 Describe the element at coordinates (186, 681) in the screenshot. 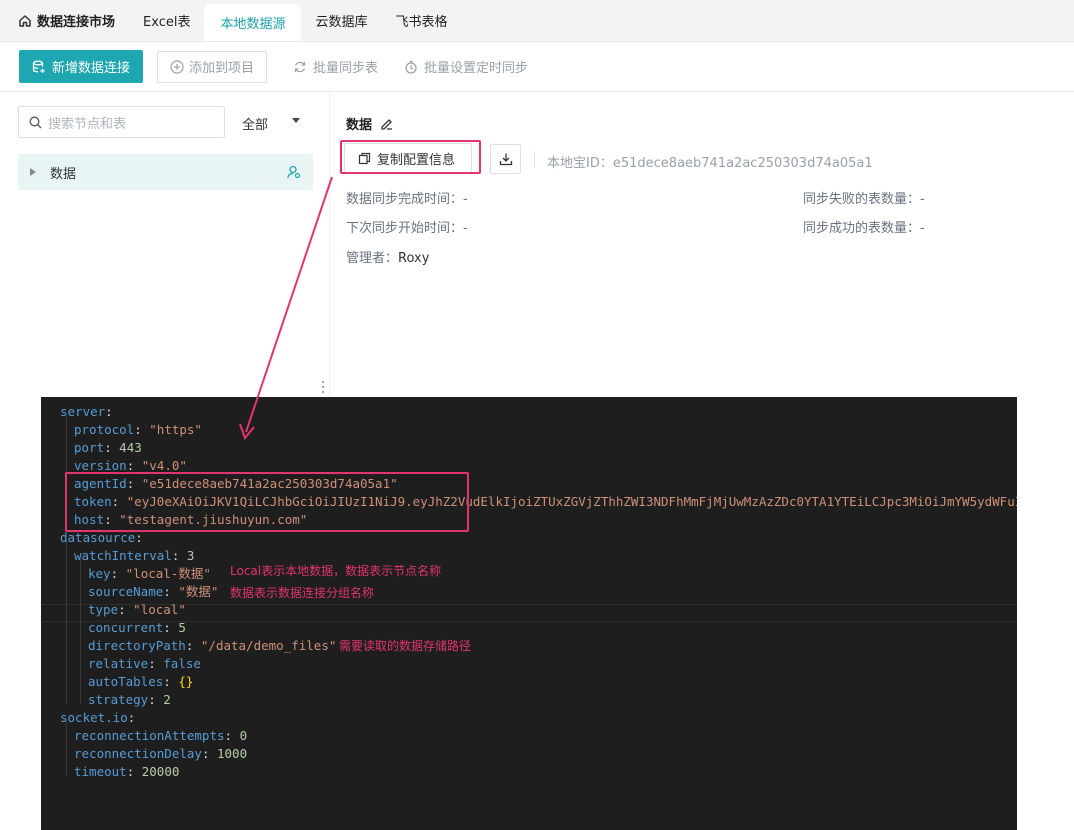

I see `code-value: {}` at that location.